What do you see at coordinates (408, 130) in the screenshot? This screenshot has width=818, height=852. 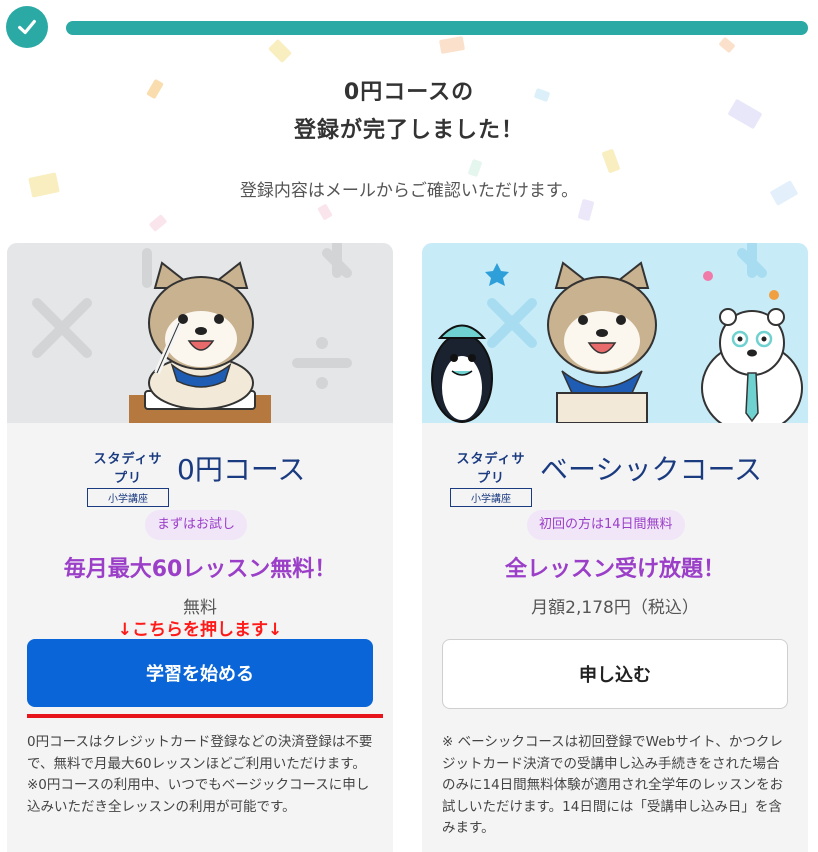 I see `page-title-line2: 登録が完了しました！` at bounding box center [408, 130].